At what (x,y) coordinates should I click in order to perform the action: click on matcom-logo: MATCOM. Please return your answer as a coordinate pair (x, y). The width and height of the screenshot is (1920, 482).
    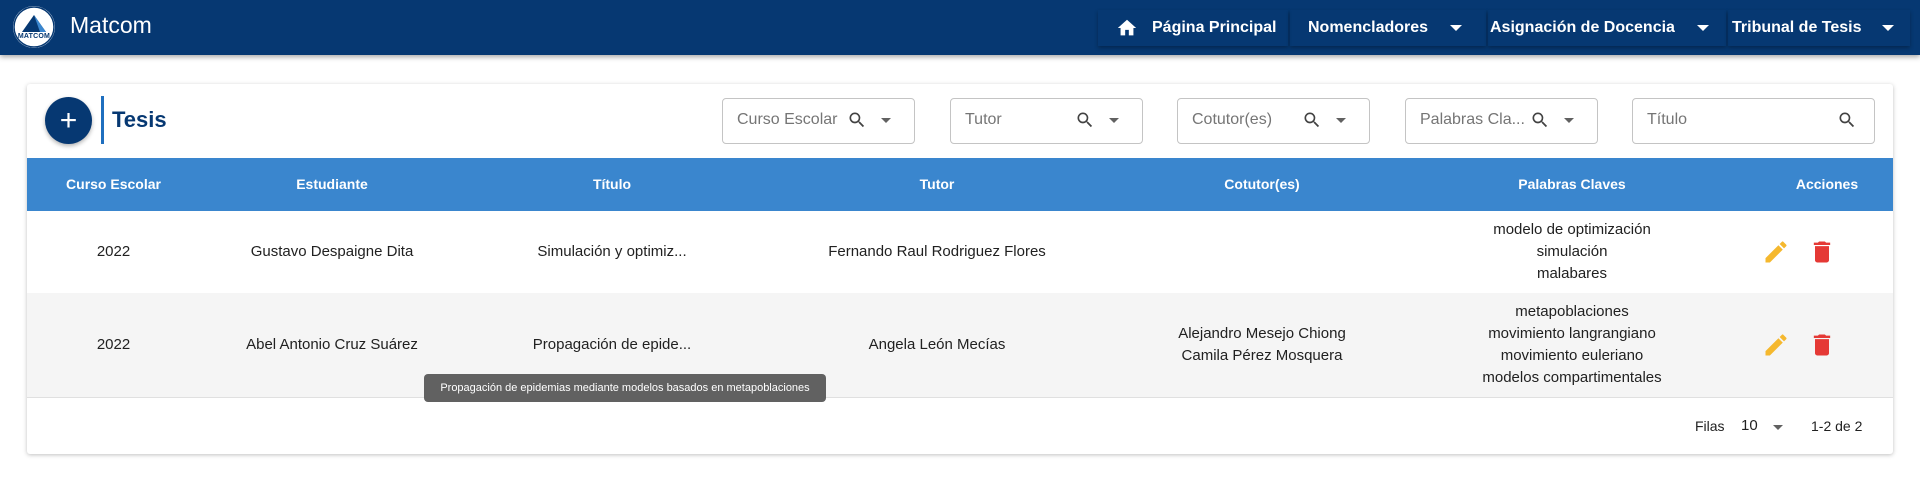
    Looking at the image, I should click on (34, 27).